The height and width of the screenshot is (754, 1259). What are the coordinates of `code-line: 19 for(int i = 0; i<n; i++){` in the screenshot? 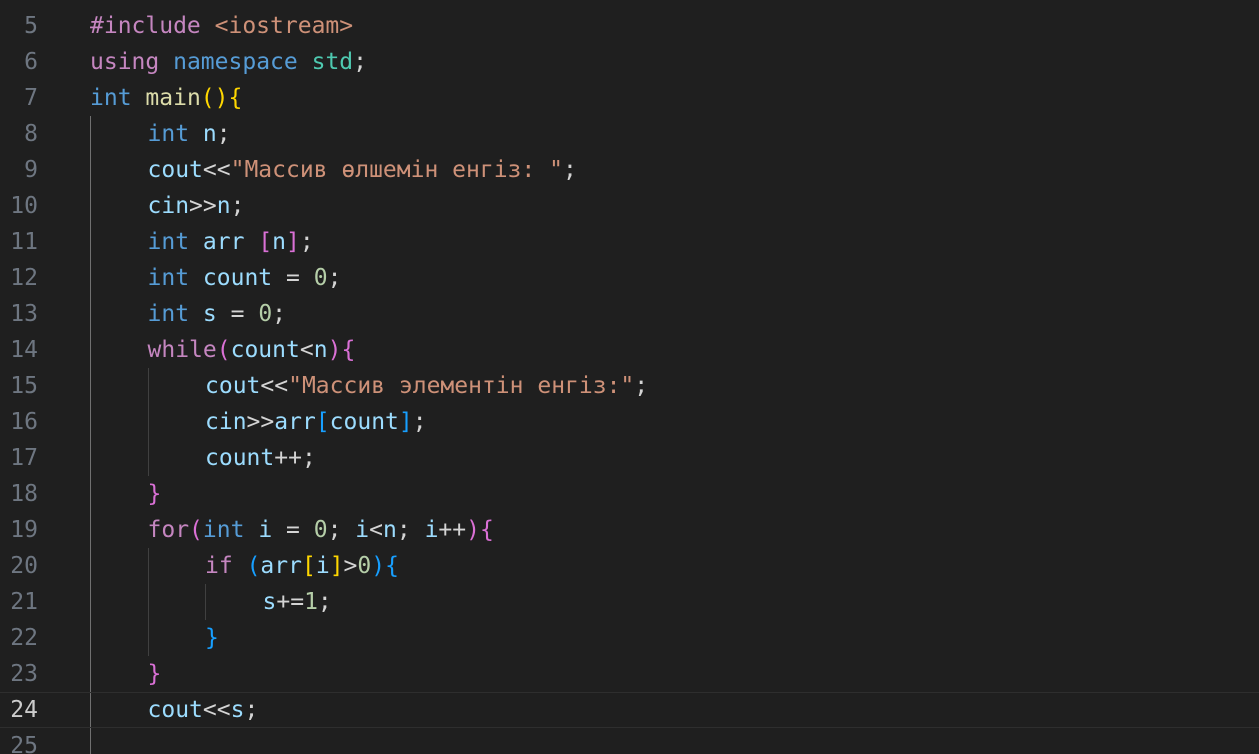 It's located at (629, 530).